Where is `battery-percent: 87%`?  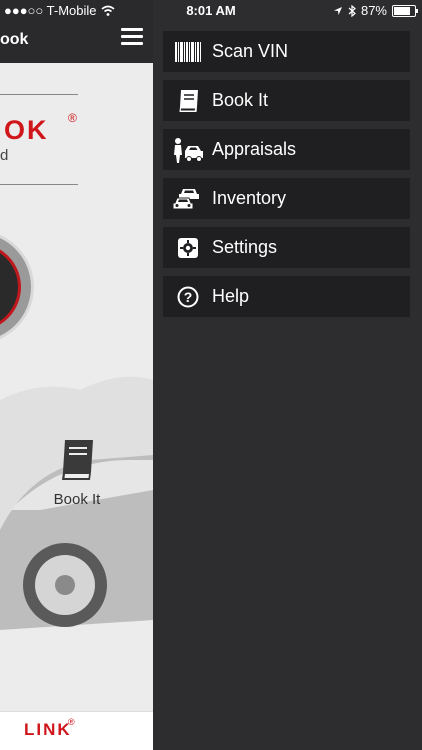
battery-percent: 87% is located at coordinates (373, 10).